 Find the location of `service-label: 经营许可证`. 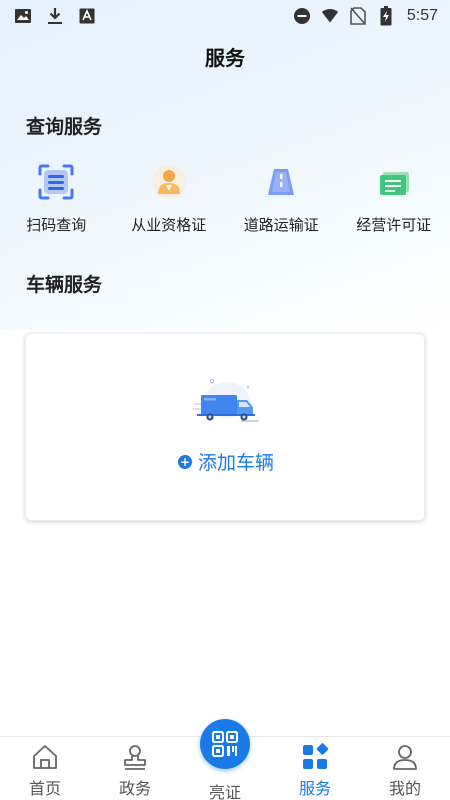

service-label: 经营许可证 is located at coordinates (394, 225).